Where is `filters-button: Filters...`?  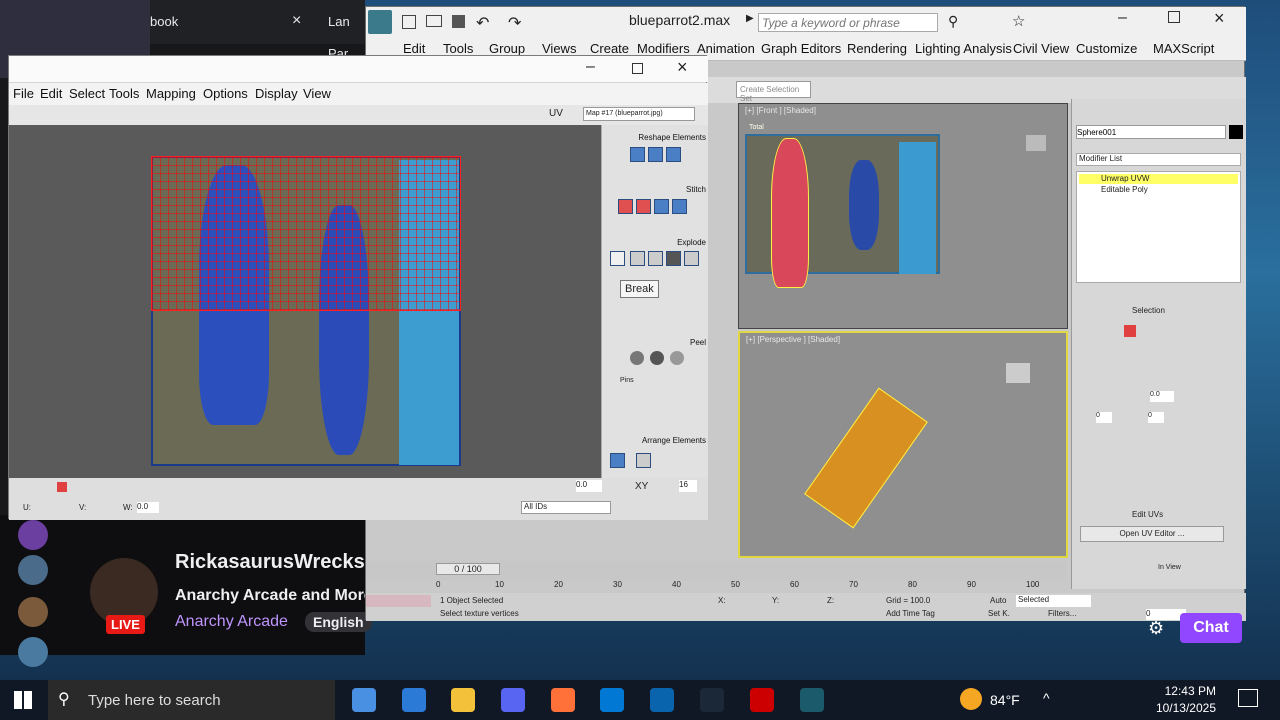 filters-button: Filters... is located at coordinates (1062, 613).